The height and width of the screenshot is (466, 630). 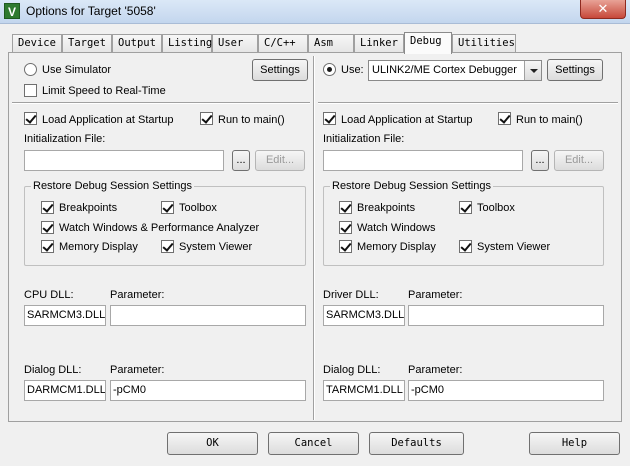 I want to click on left-toolbox-checkbox, so click(x=167, y=207).